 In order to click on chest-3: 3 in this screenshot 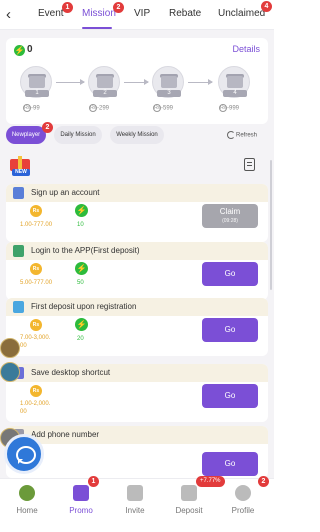, I will do `click(168, 82)`.